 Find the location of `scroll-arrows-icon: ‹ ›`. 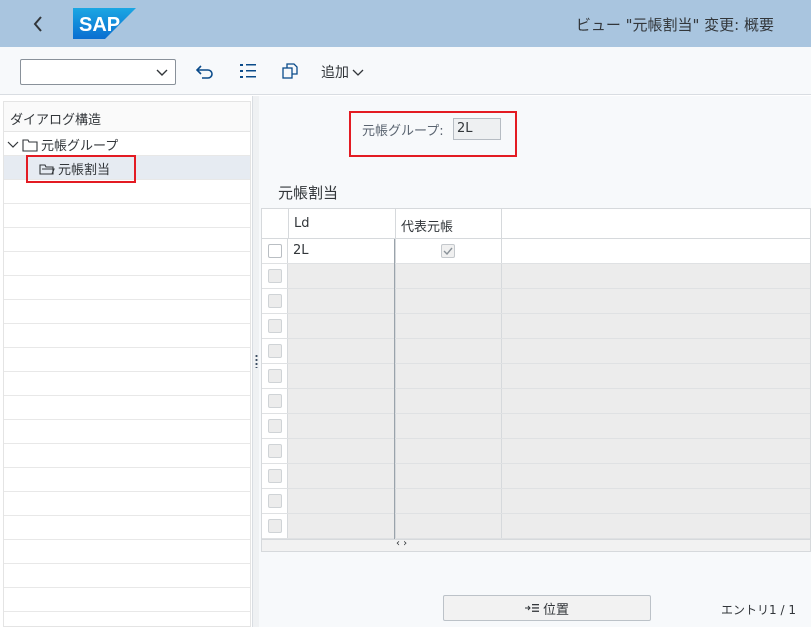

scroll-arrows-icon: ‹ › is located at coordinates (401, 543).